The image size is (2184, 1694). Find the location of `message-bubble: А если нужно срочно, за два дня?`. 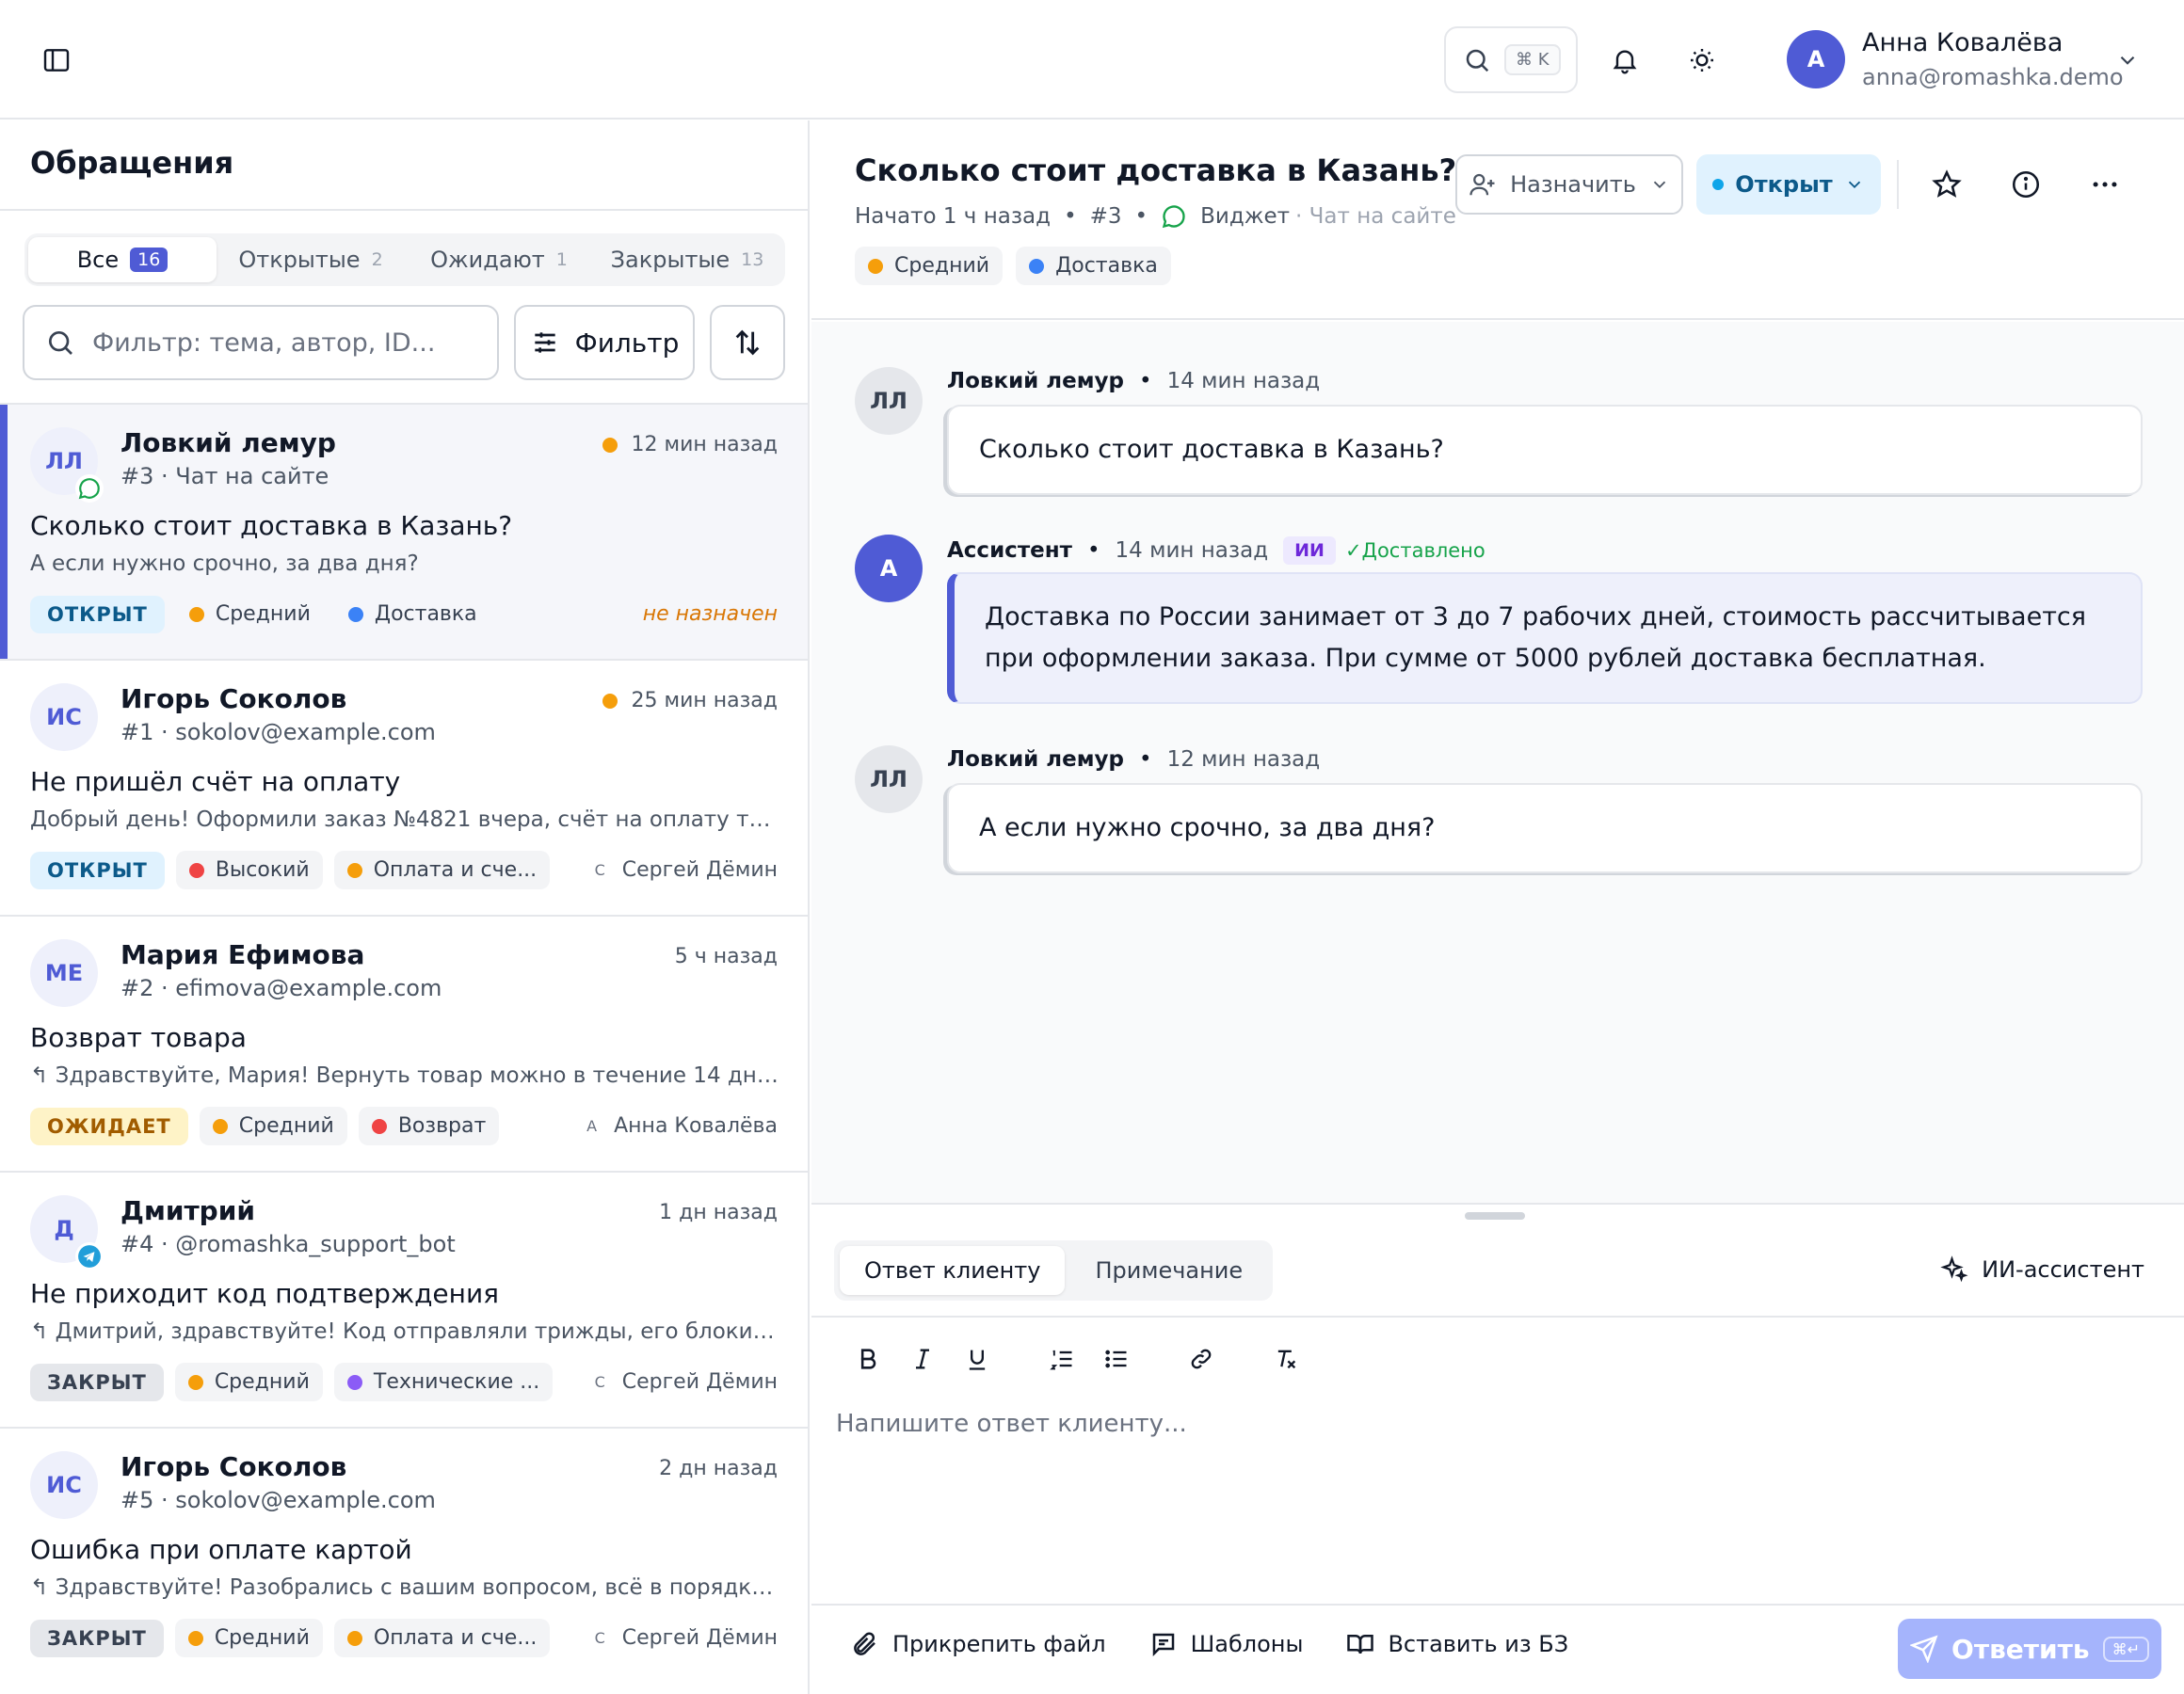

message-bubble: А если нужно срочно, за два дня? is located at coordinates (1545, 828).